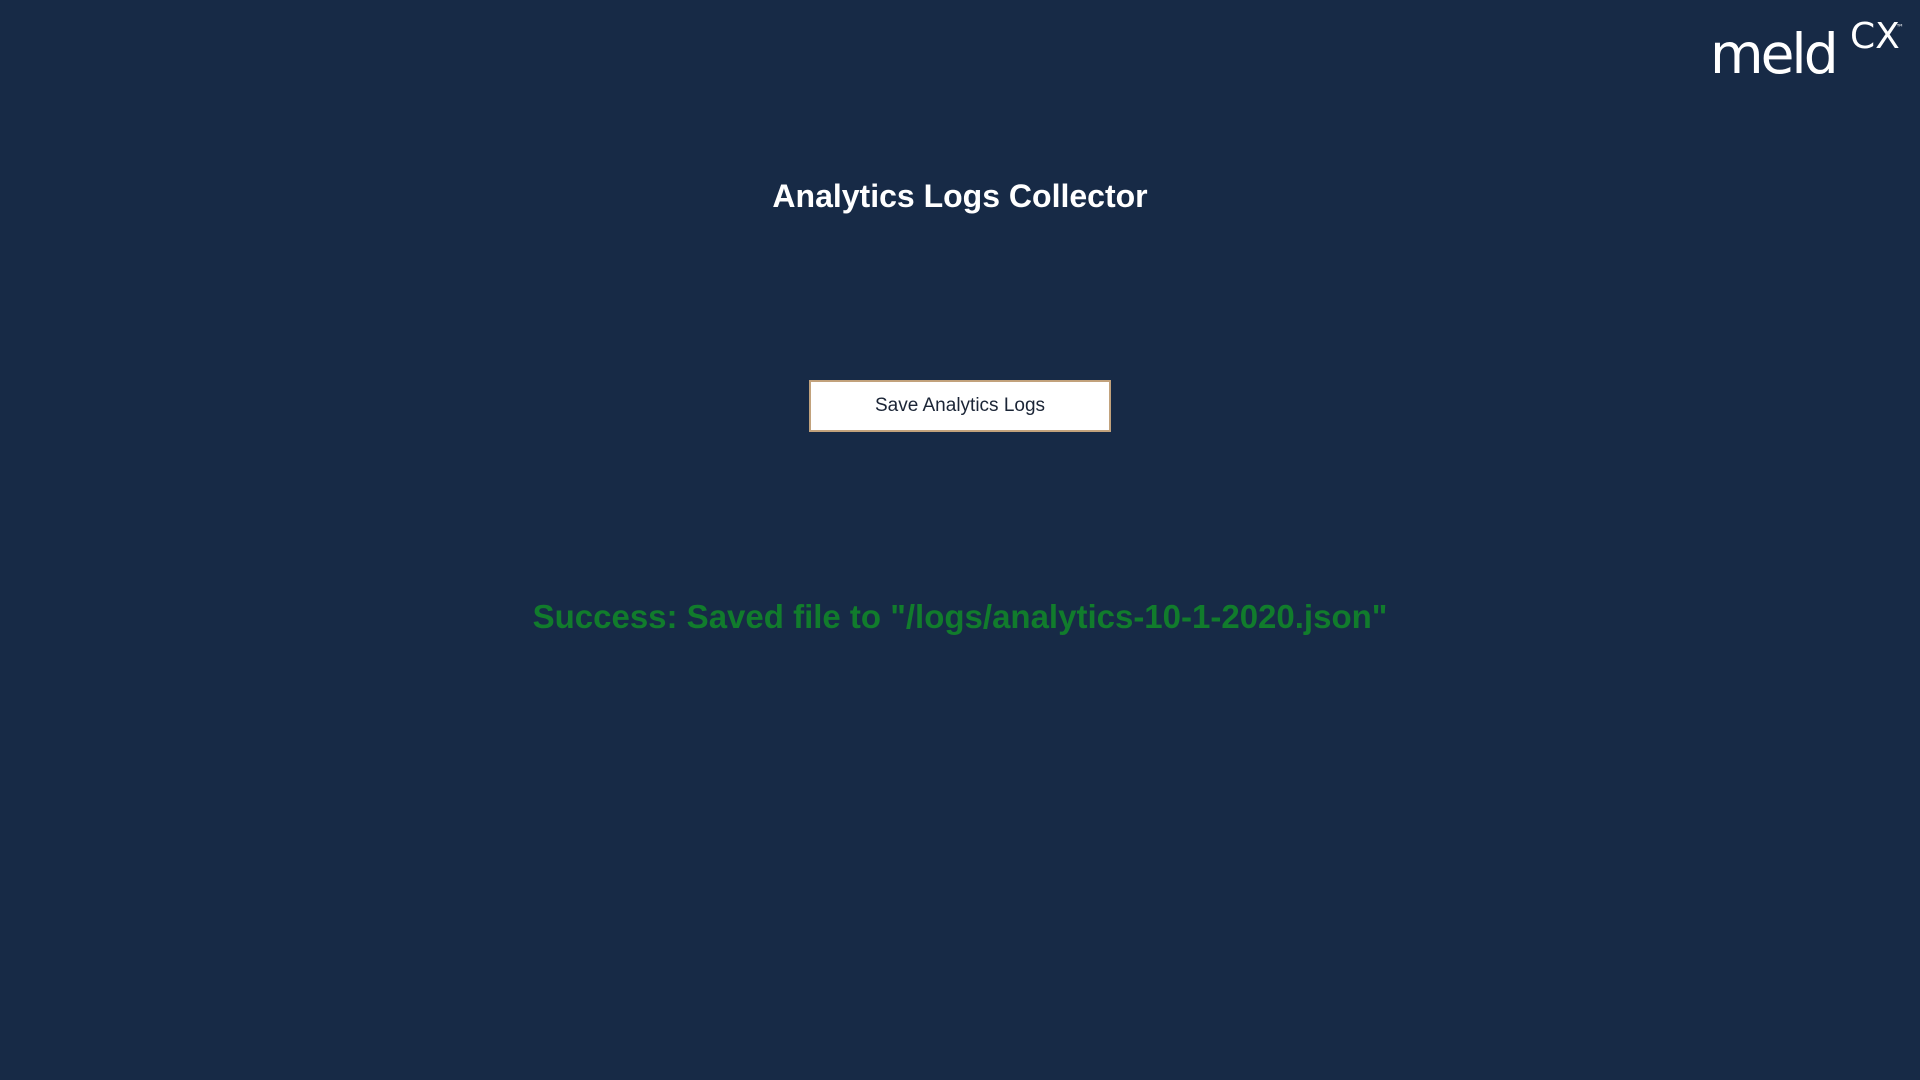 The image size is (1920, 1080). I want to click on save-analytics-logs-button: Save Analytics Logs, so click(960, 406).